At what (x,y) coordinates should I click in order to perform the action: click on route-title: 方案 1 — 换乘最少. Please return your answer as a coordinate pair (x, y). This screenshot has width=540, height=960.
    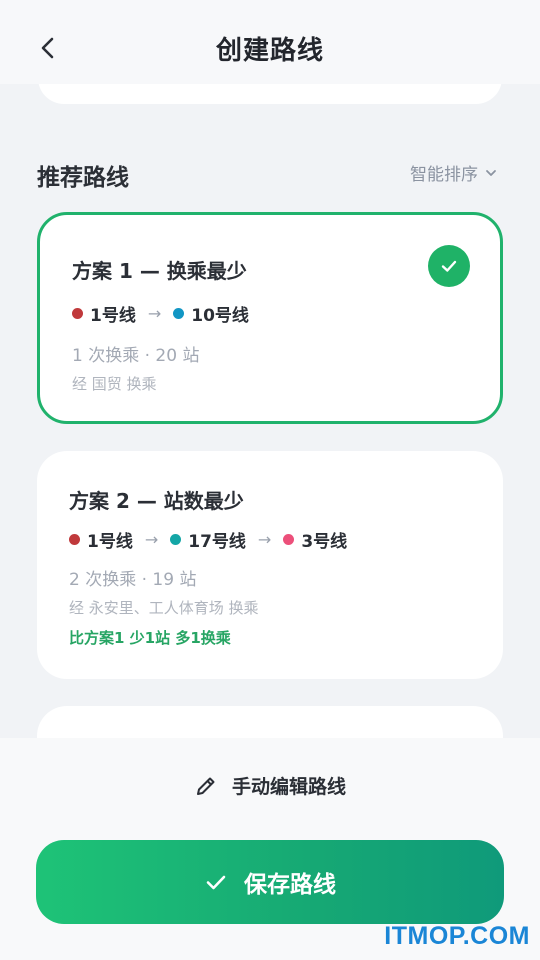
    Looking at the image, I should click on (159, 271).